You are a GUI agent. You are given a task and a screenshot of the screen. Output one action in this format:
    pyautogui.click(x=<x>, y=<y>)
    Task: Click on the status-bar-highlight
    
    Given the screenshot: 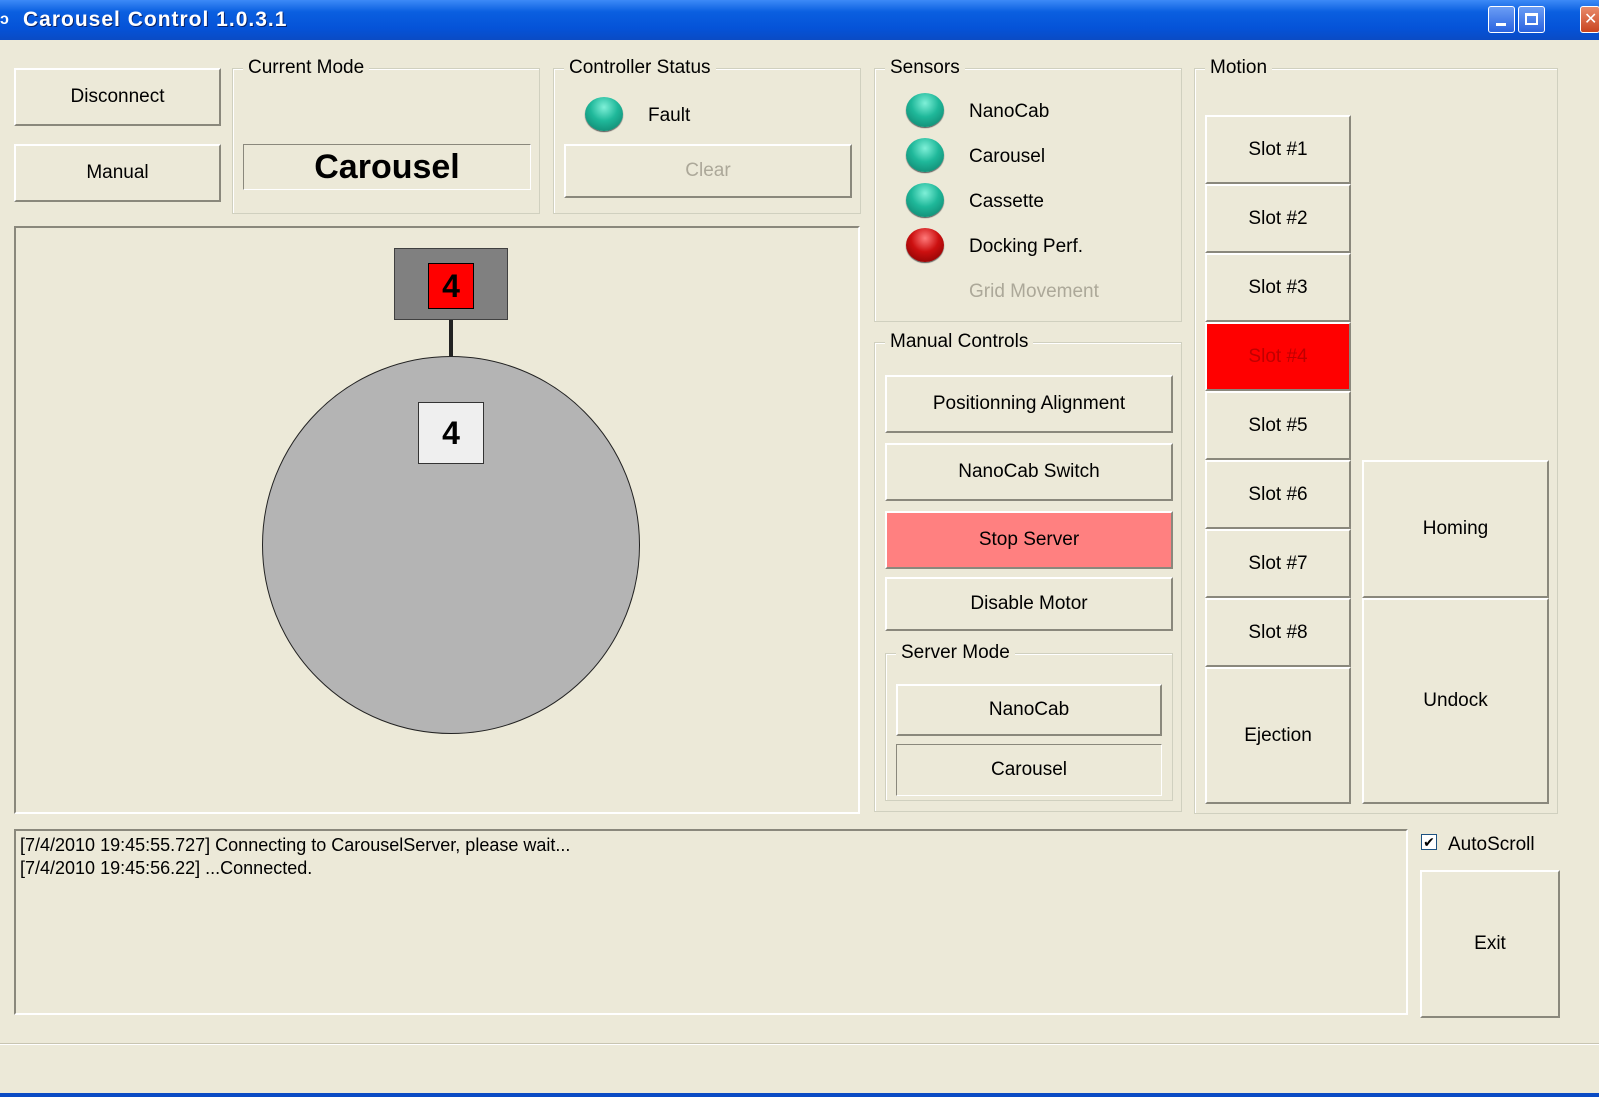 What is the action you would take?
    pyautogui.click(x=799, y=1044)
    